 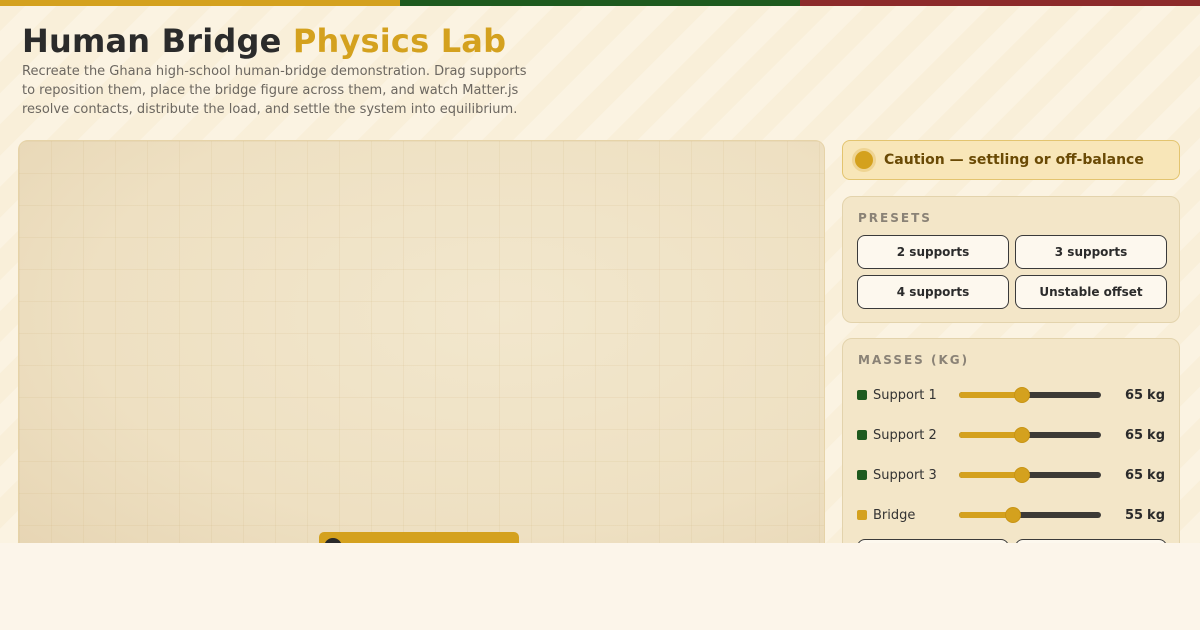 I want to click on flag-stripe-gold, so click(x=200, y=3).